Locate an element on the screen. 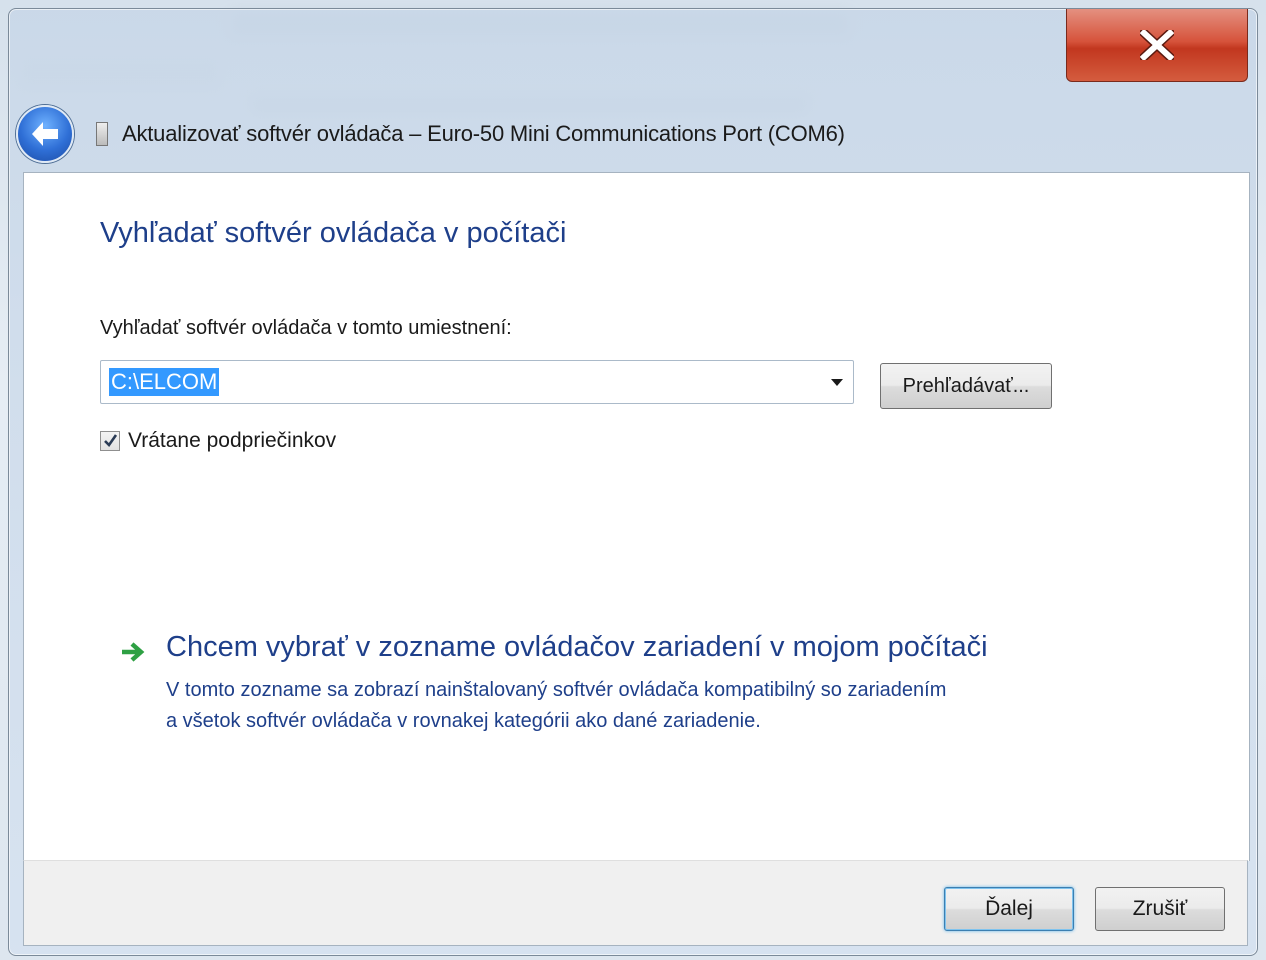 This screenshot has height=960, width=1266. location-combobox: C:\ELCOM is located at coordinates (477, 382).